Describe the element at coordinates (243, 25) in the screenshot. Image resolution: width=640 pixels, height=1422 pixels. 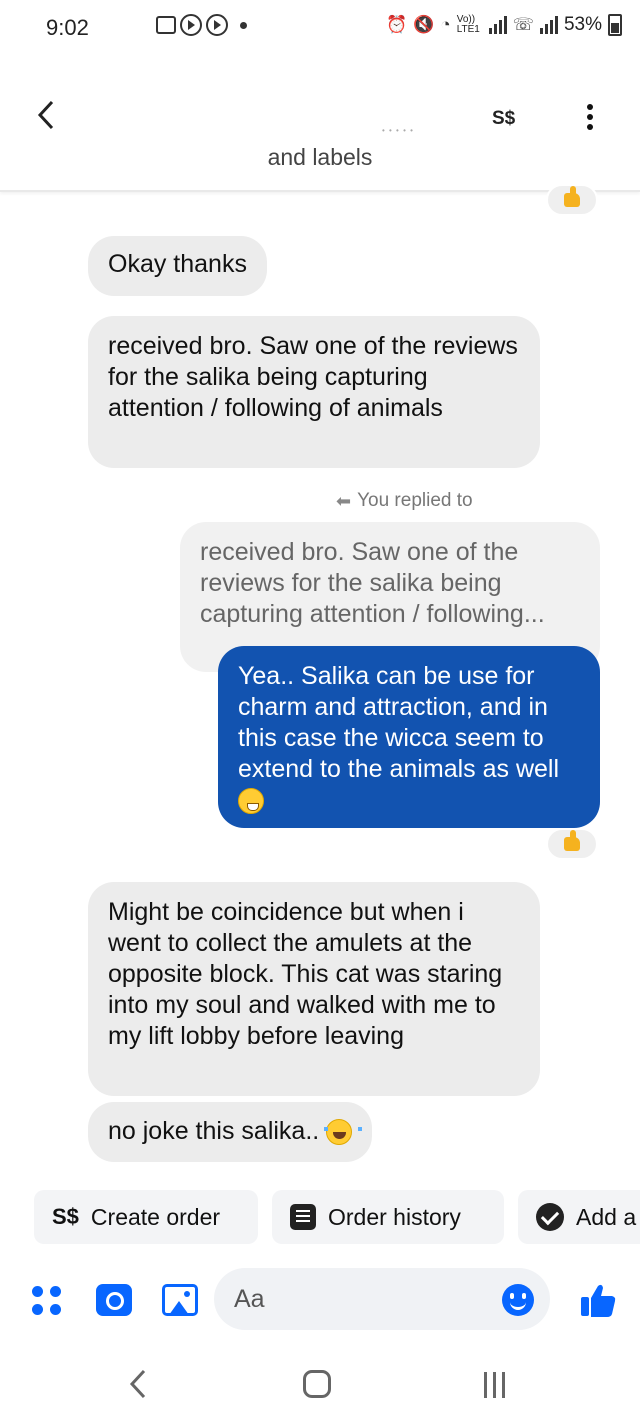
I see `more-notifications-icon` at that location.